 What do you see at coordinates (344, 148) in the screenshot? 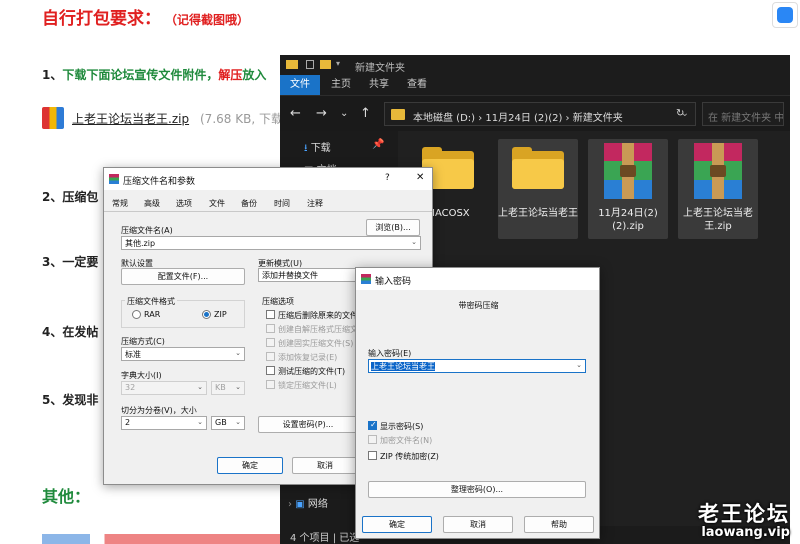
I see `sidebar-item-downloads: ⭳ 下载 📌` at bounding box center [344, 148].